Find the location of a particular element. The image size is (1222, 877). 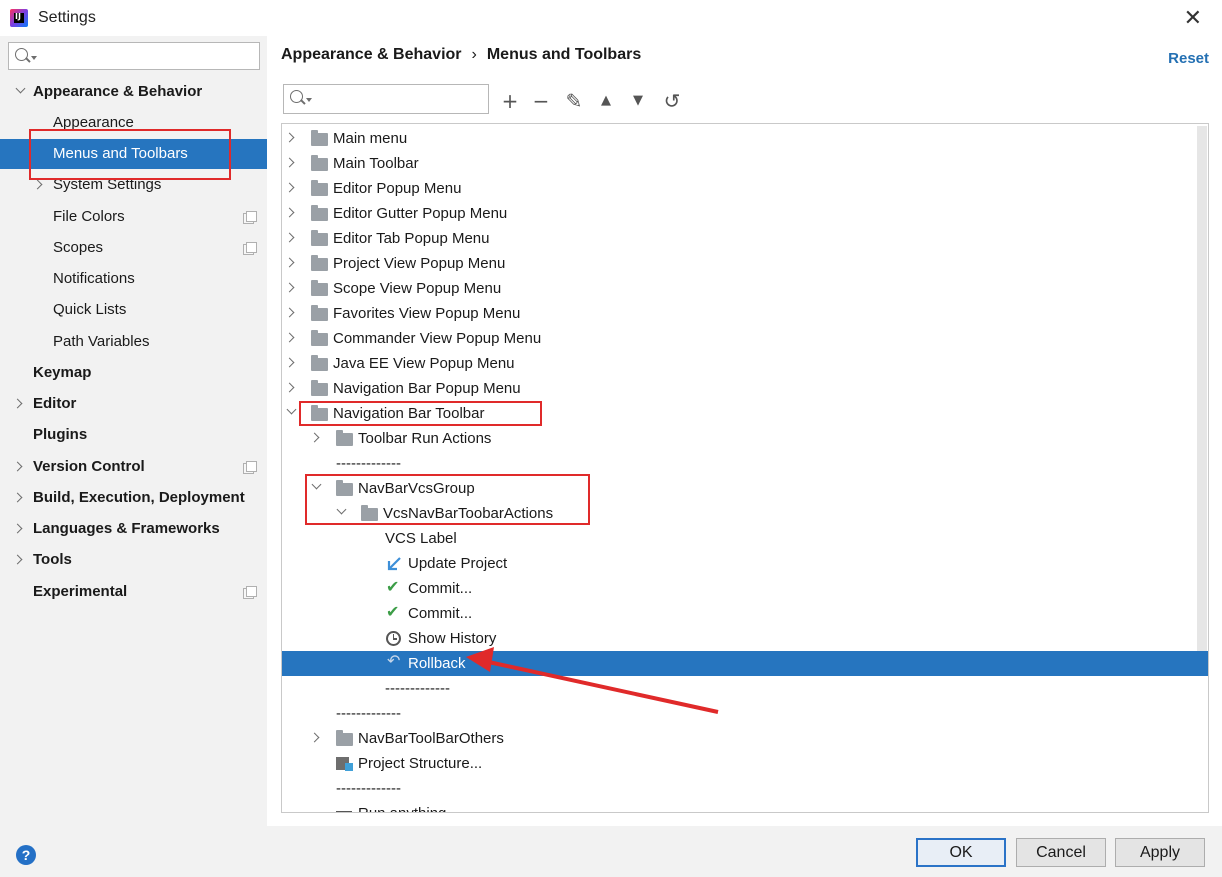

tree-search-input is located at coordinates (386, 99).